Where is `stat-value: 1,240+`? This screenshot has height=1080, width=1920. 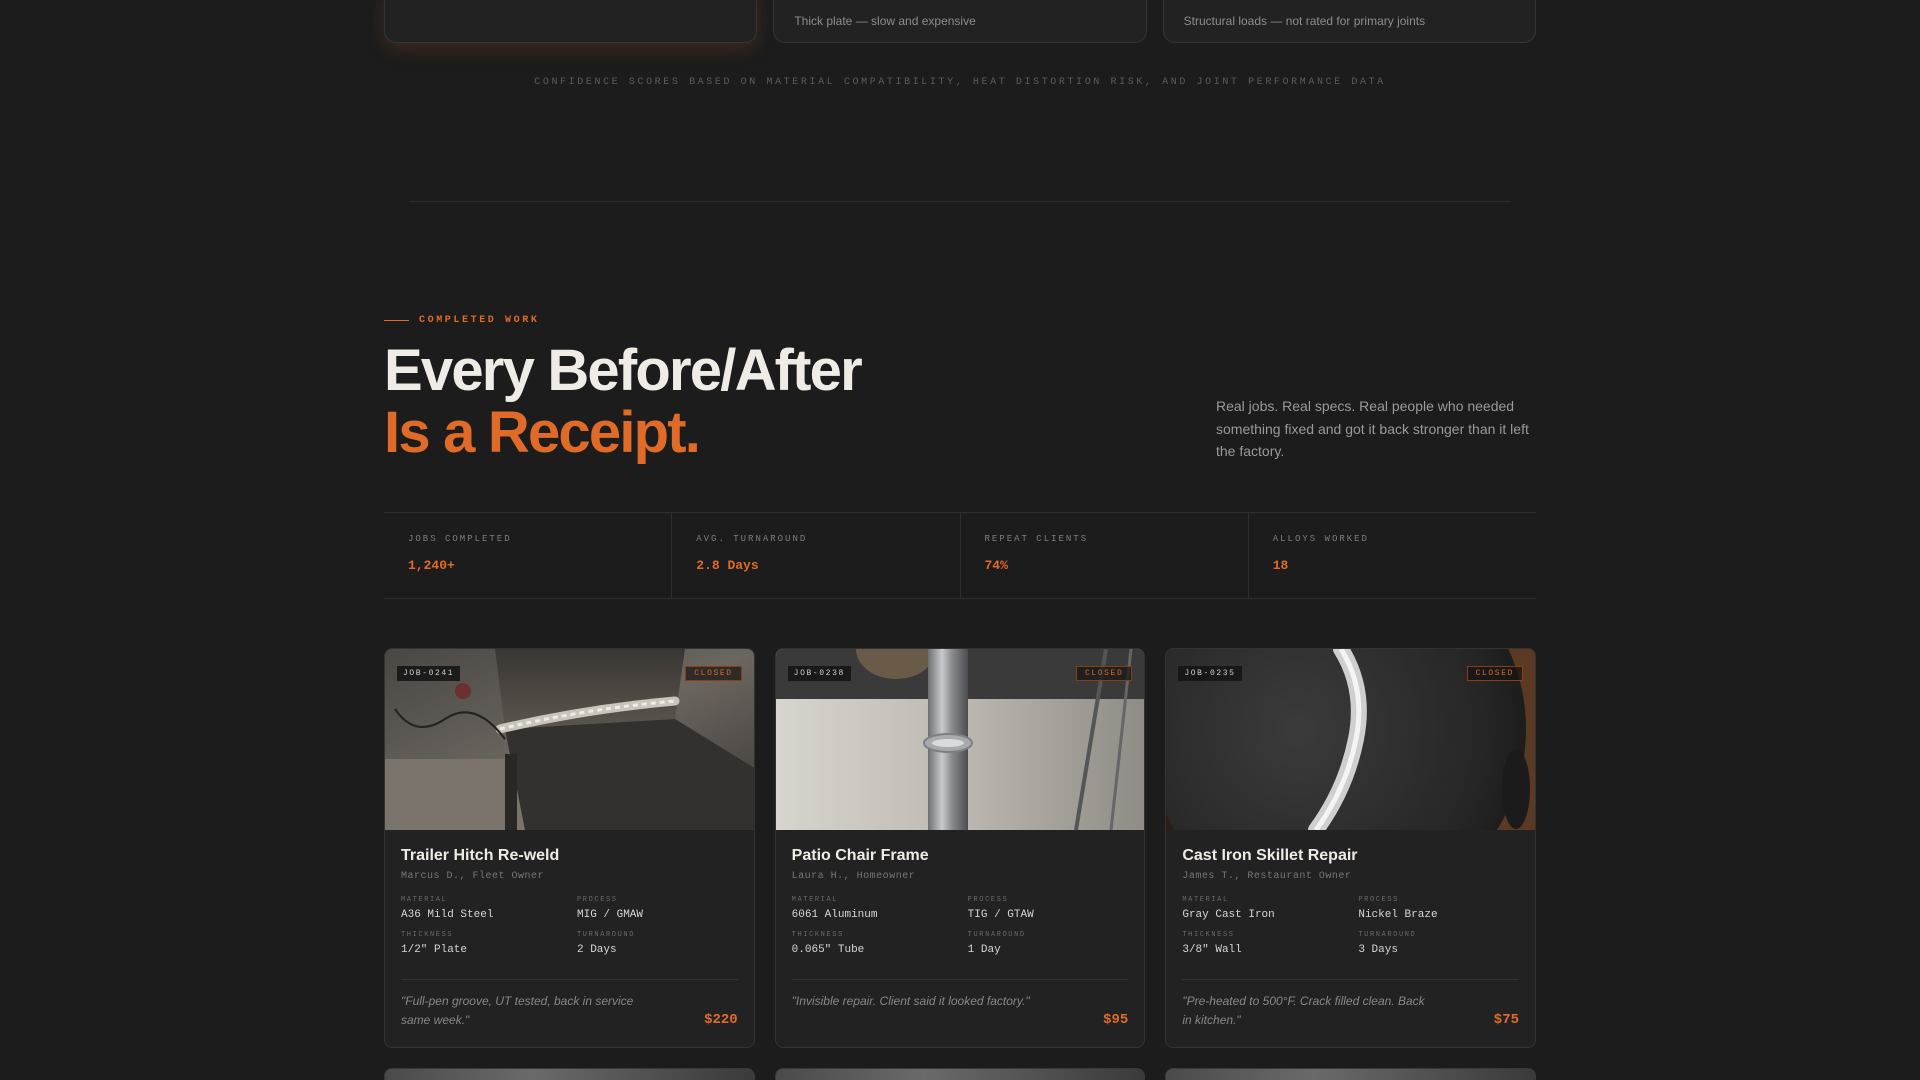 stat-value: 1,240+ is located at coordinates (431, 565).